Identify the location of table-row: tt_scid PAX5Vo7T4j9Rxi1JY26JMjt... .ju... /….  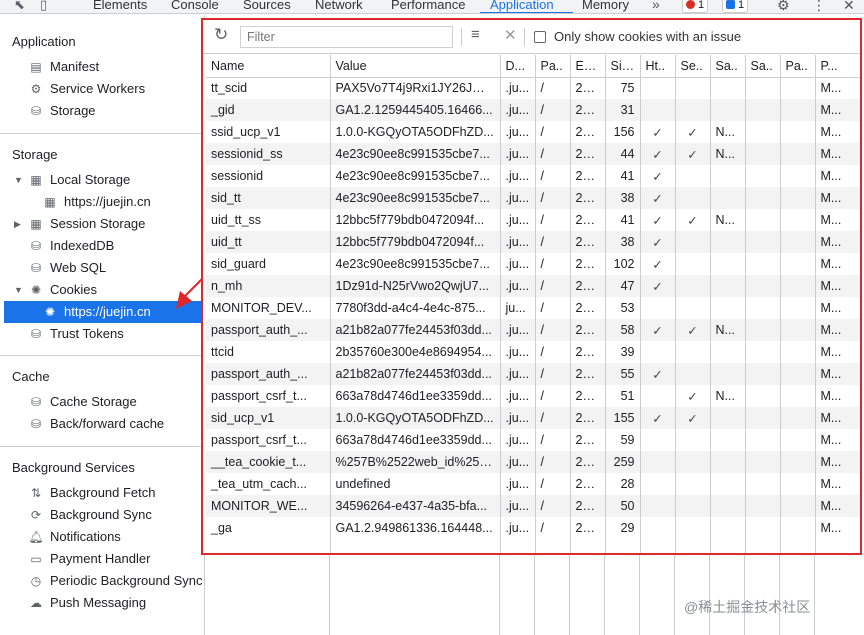
(533, 88).